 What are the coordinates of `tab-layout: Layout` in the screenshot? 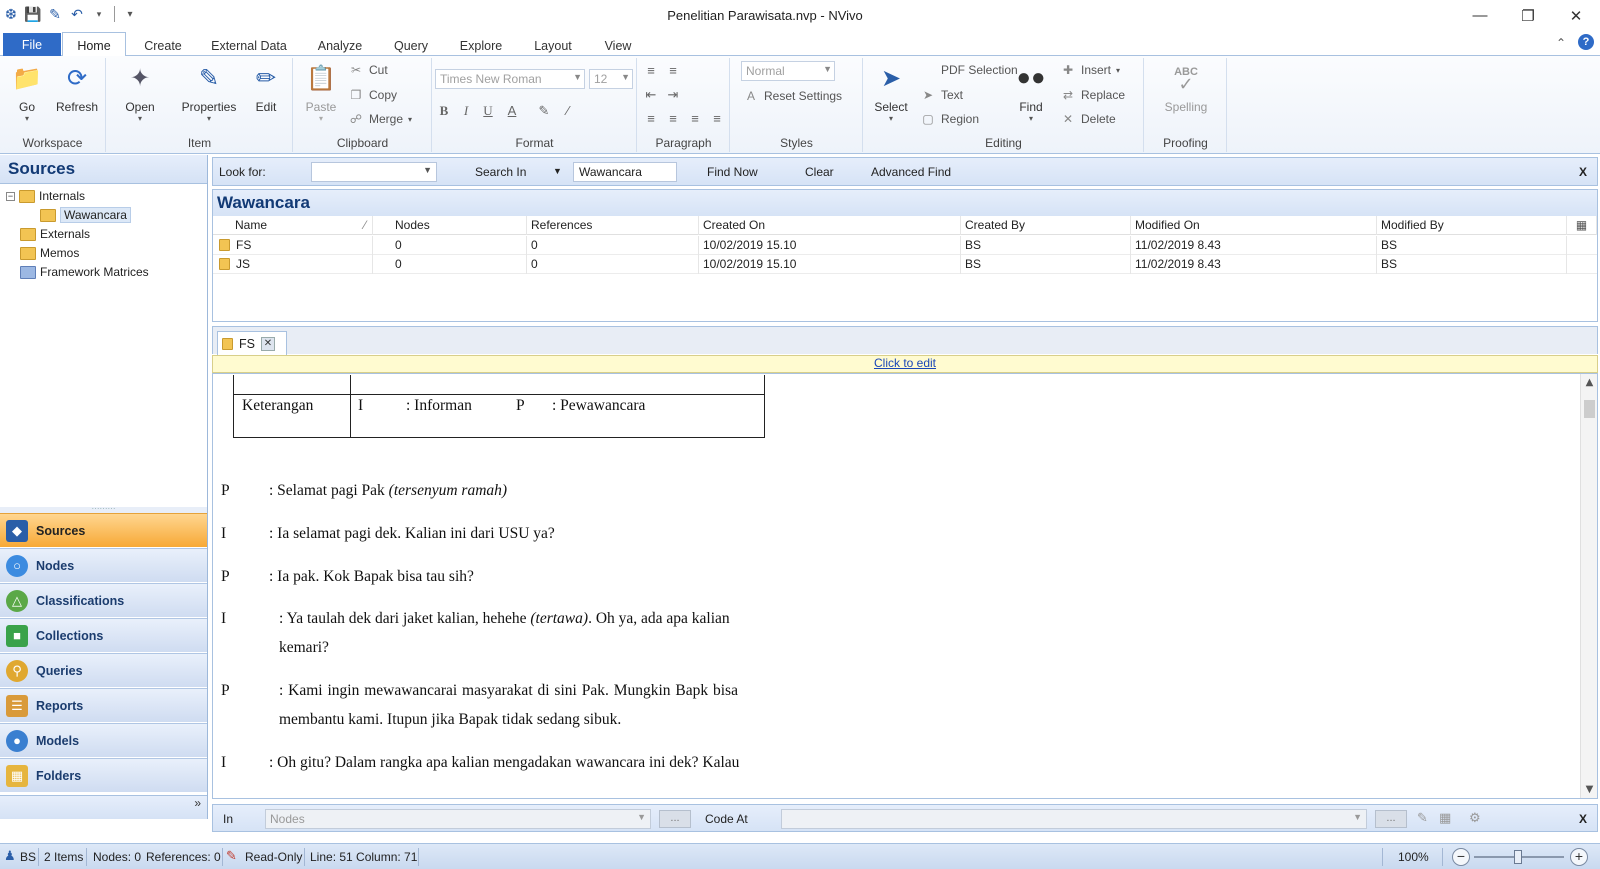 It's located at (553, 45).